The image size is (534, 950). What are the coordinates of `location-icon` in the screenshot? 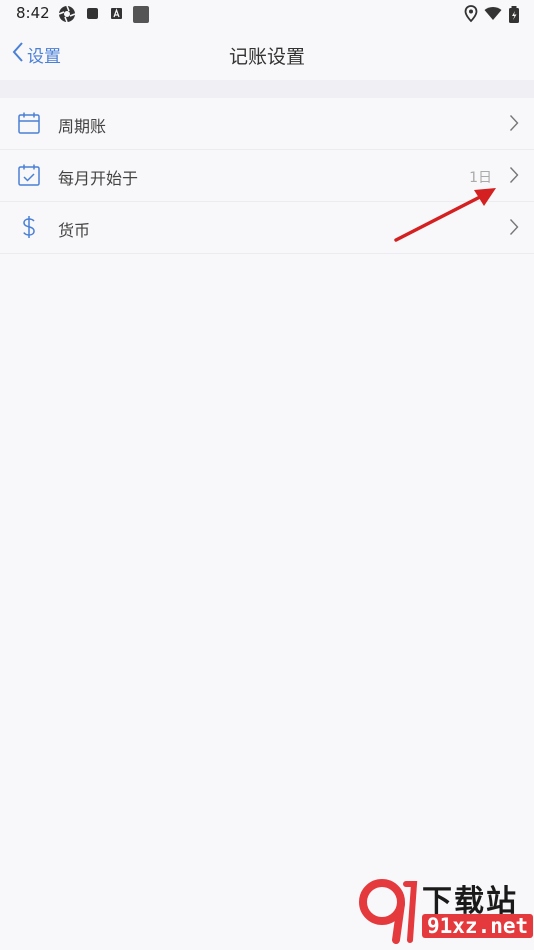 It's located at (471, 16).